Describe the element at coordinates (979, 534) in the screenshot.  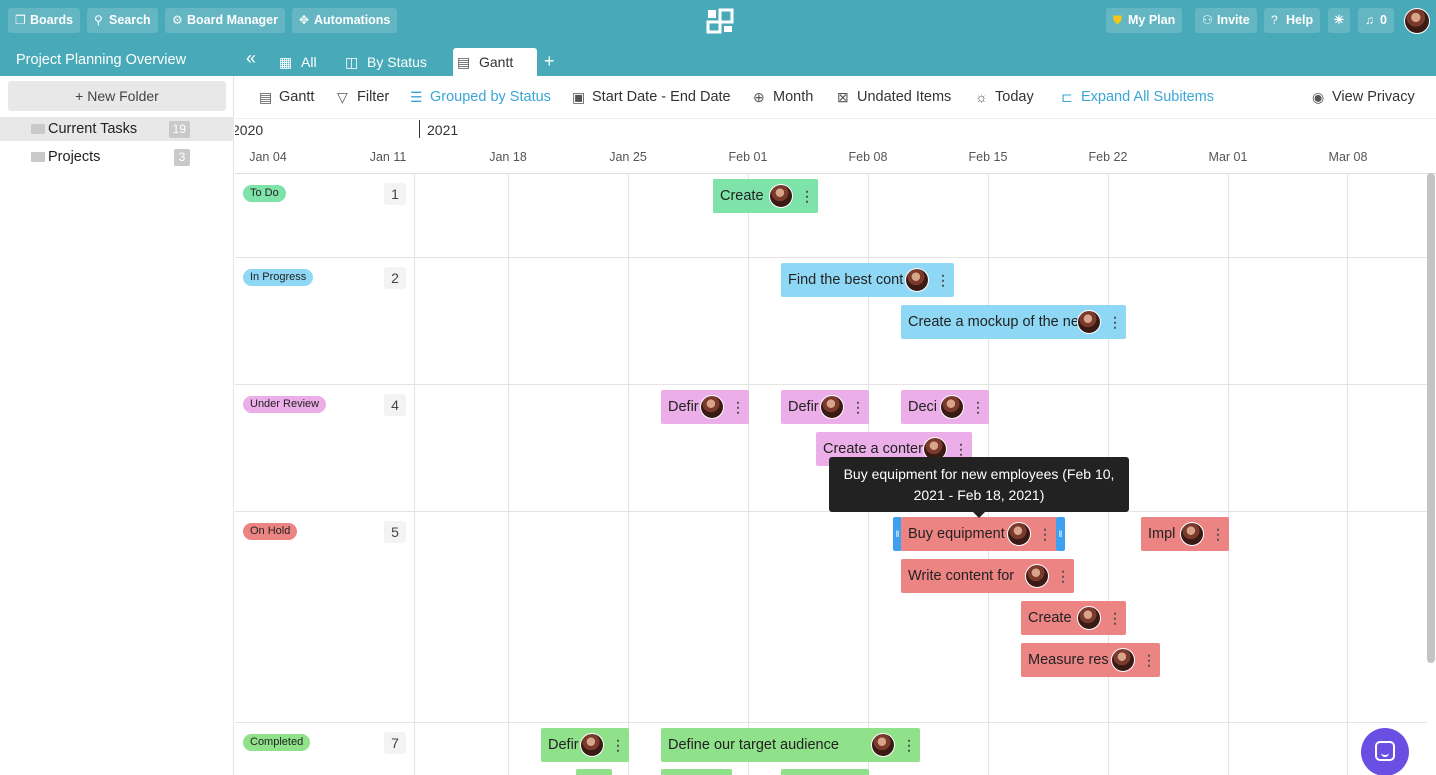
I see `task-bar-selected: Buy equipment ⋮` at that location.